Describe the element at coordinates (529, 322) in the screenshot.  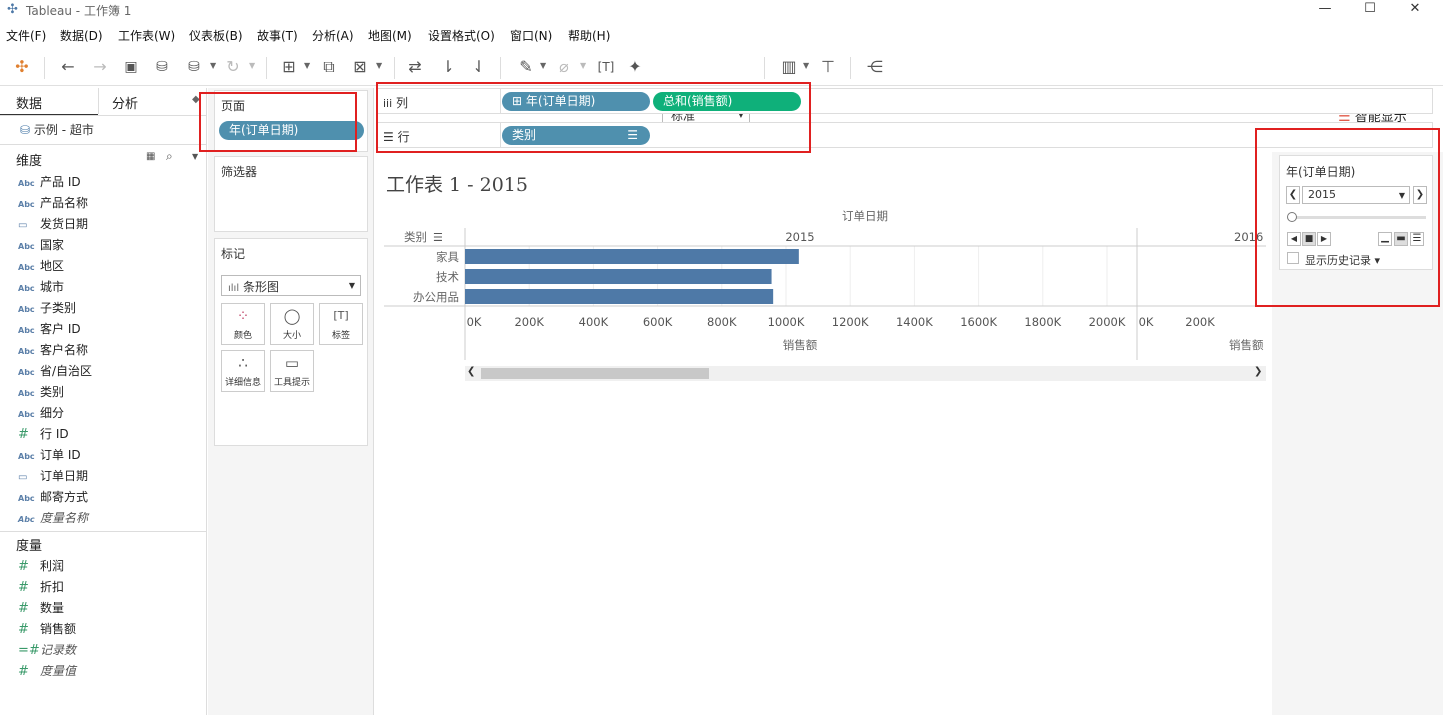
I see `x-tick-label: 200K` at that location.